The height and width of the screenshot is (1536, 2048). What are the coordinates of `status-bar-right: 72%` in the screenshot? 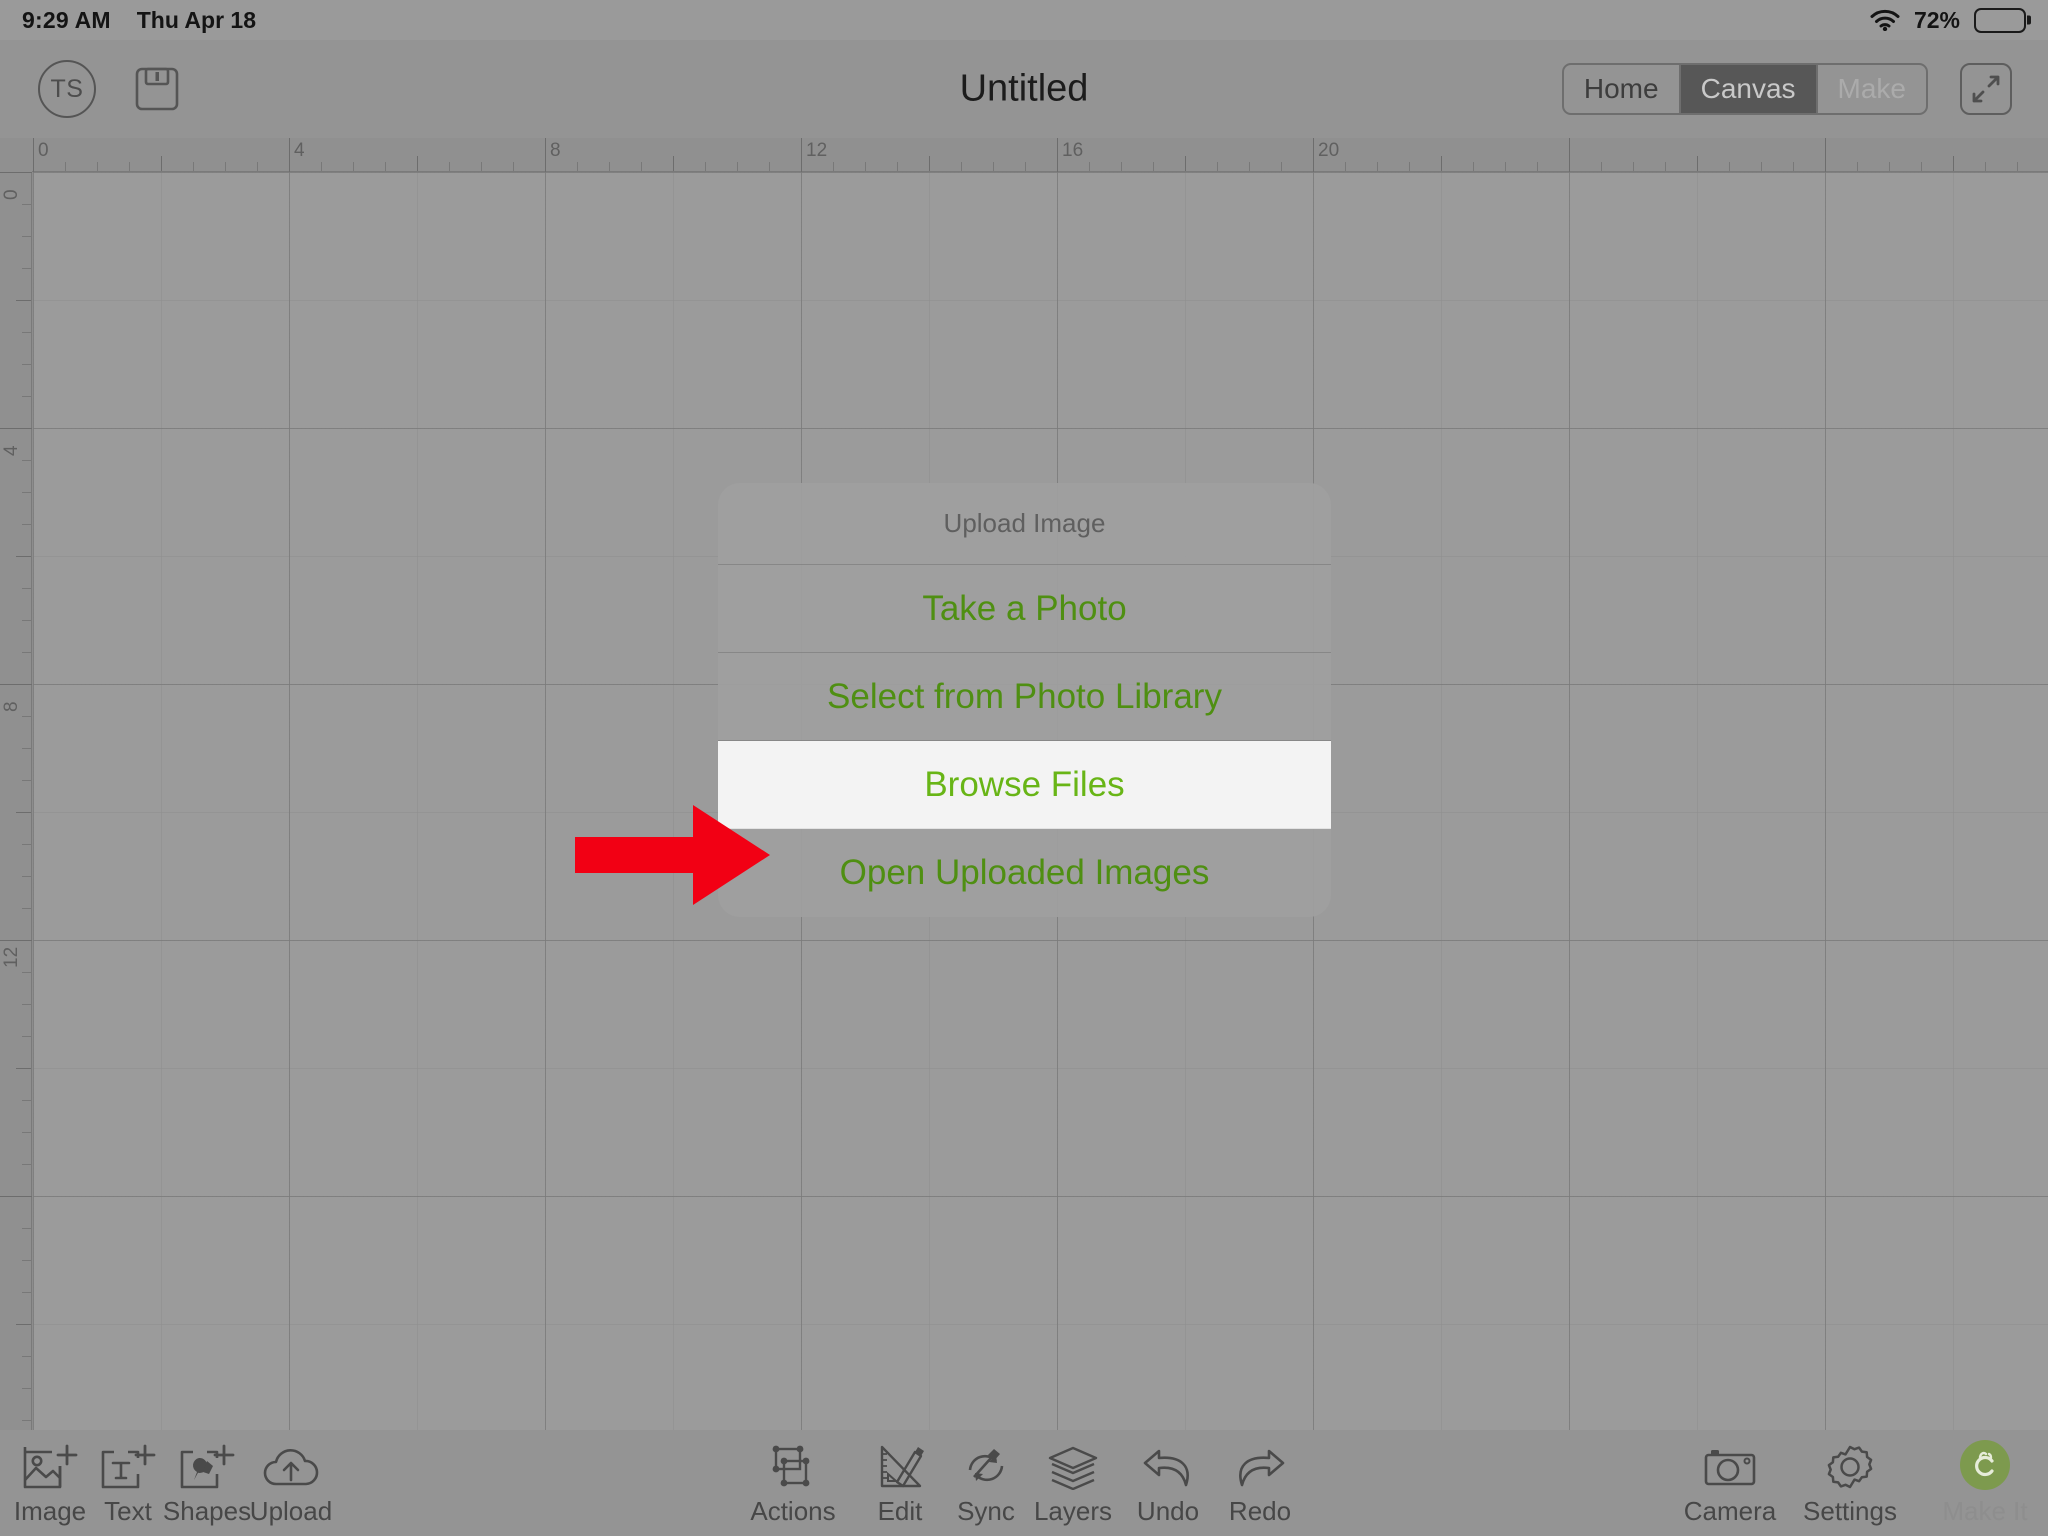 It's located at (1948, 20).